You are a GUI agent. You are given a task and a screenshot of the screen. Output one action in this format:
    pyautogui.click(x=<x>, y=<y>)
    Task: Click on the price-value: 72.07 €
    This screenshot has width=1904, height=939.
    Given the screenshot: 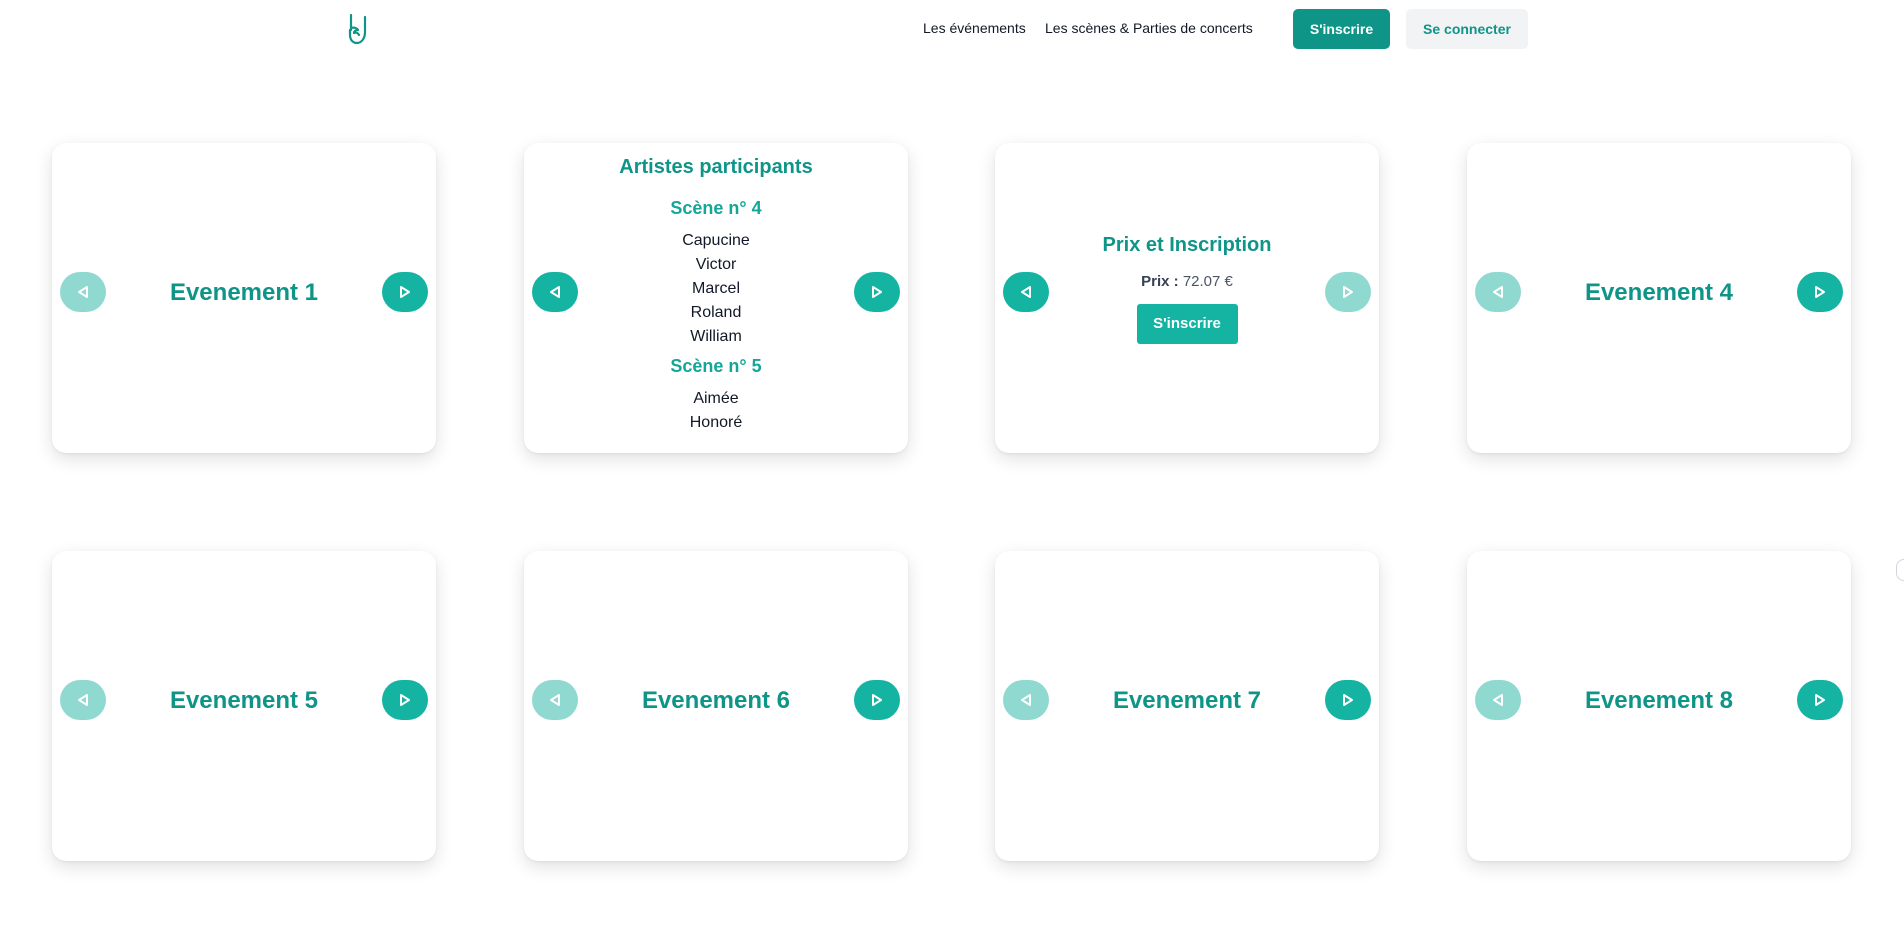 What is the action you would take?
    pyautogui.click(x=1207, y=281)
    